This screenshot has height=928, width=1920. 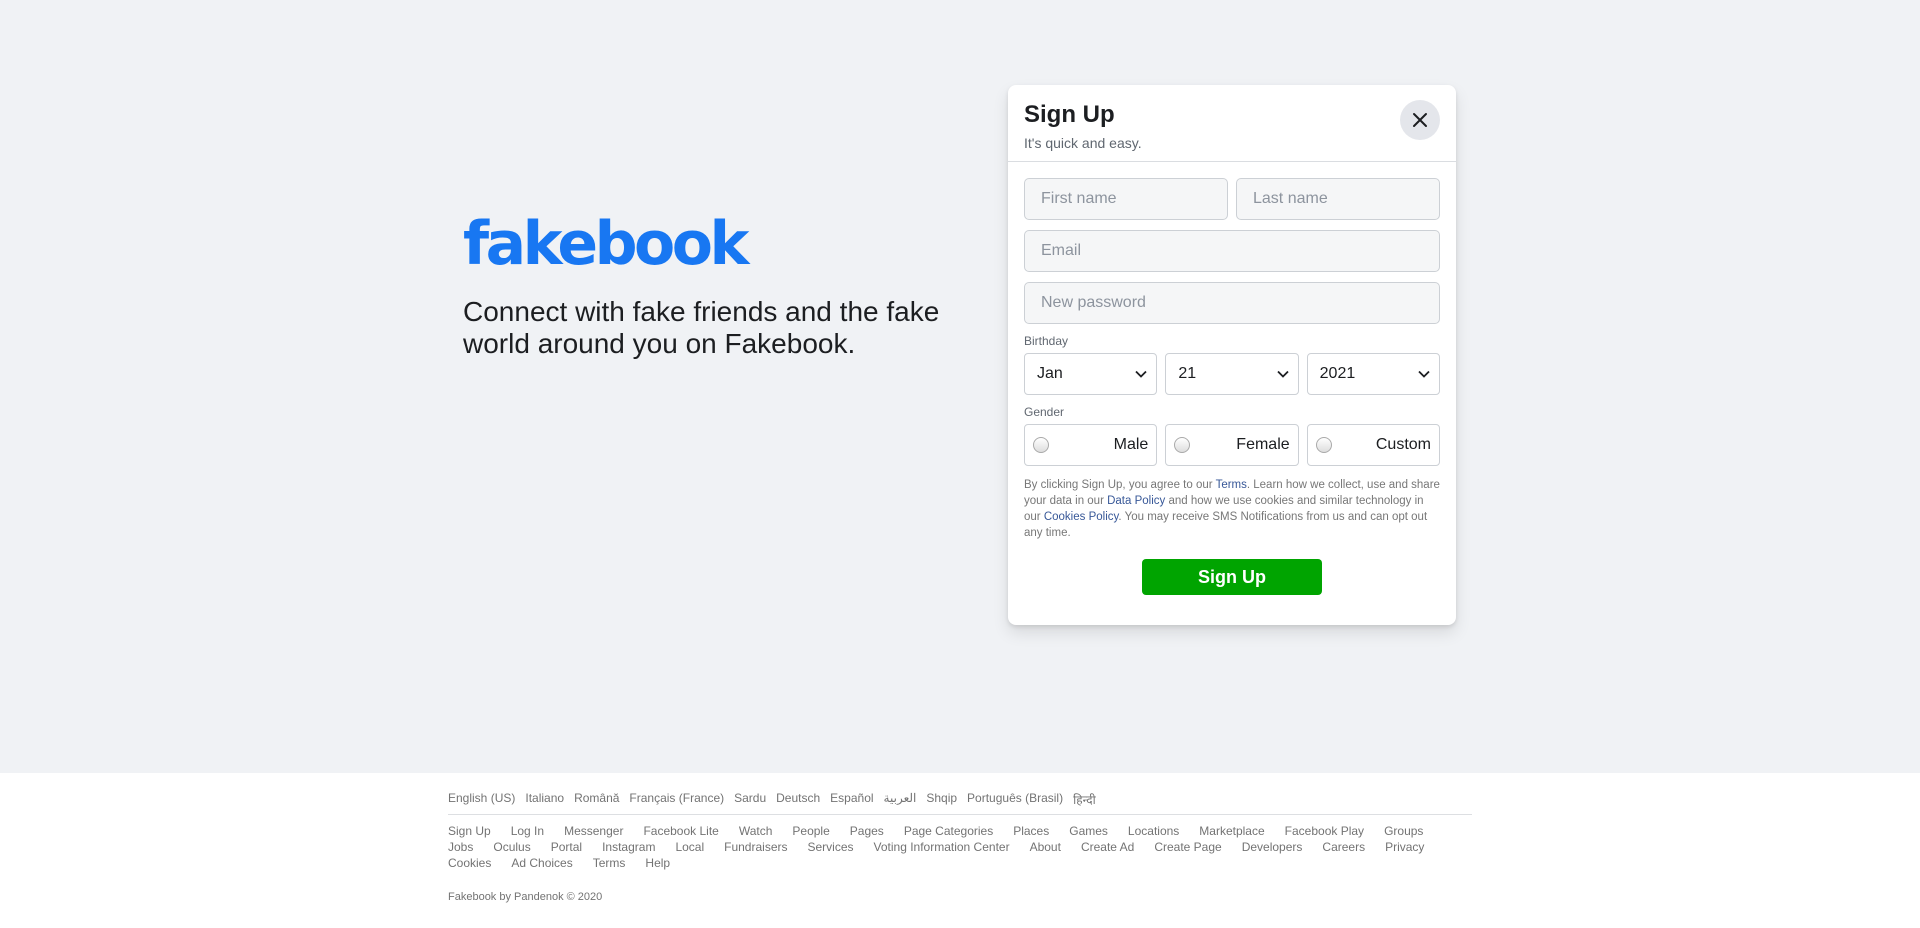 What do you see at coordinates (1232, 251) in the screenshot?
I see `email-input` at bounding box center [1232, 251].